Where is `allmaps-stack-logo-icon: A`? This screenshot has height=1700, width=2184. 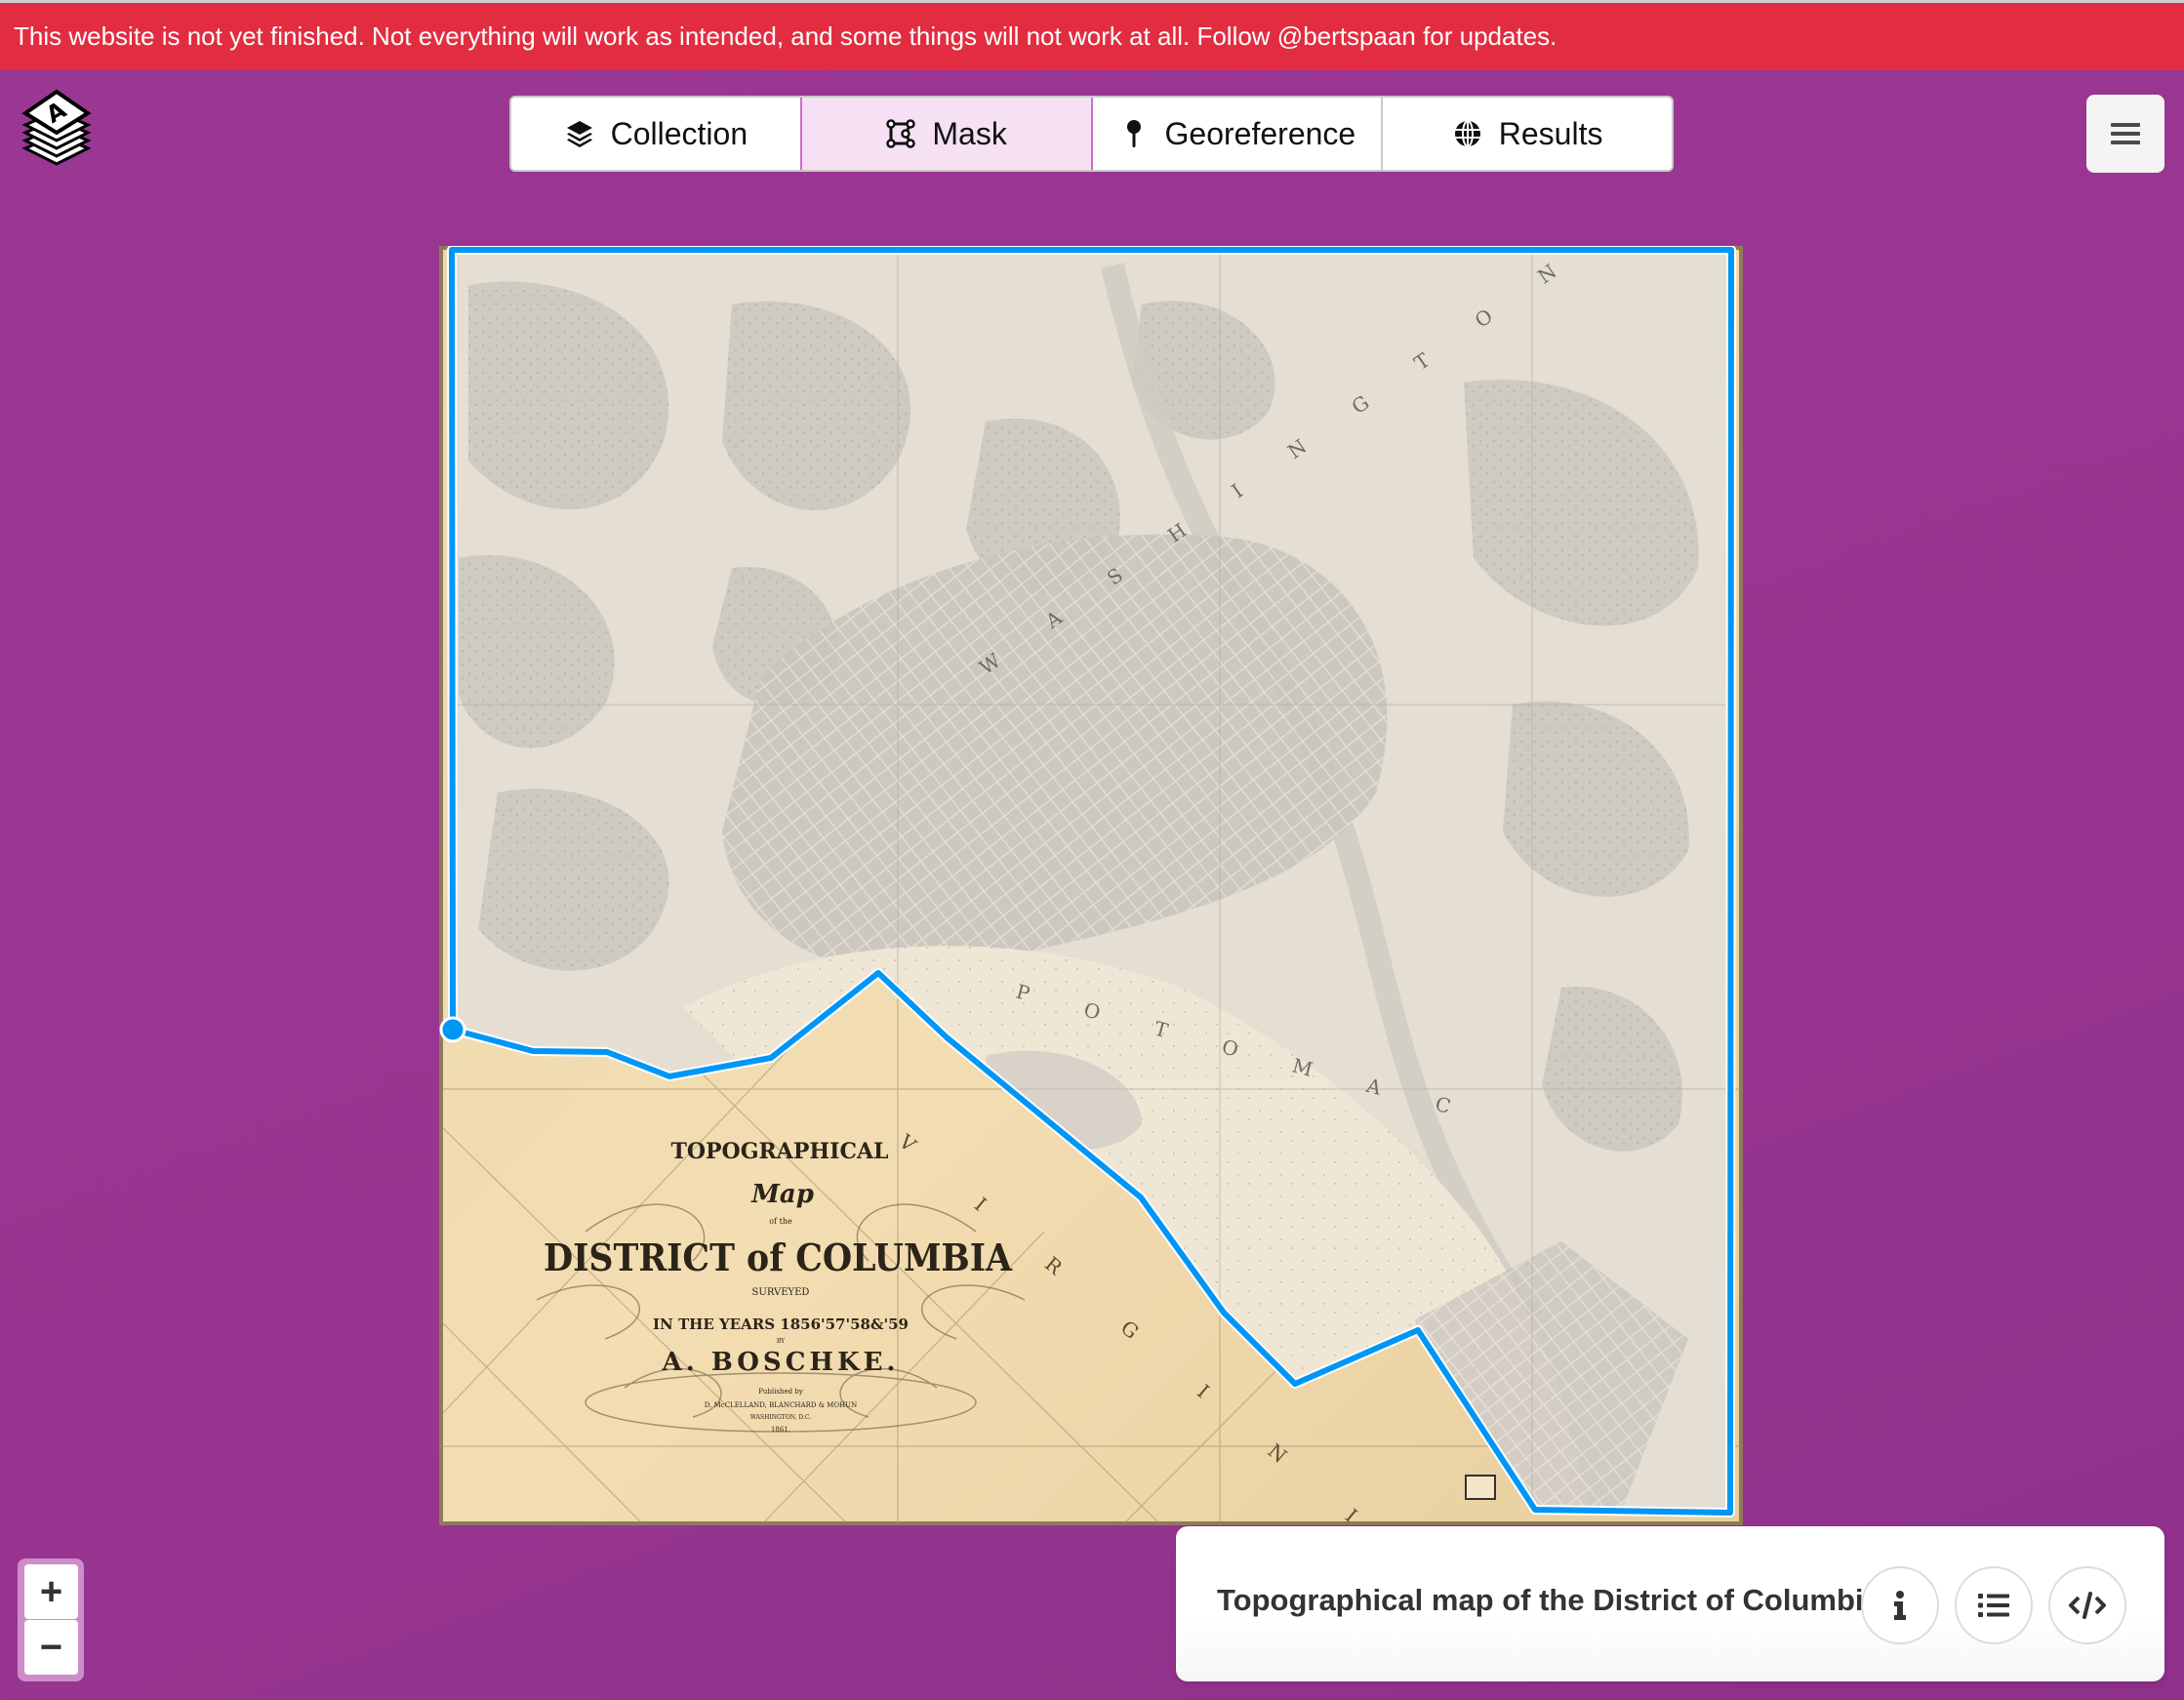
allmaps-stack-logo-icon: A is located at coordinates (56, 128).